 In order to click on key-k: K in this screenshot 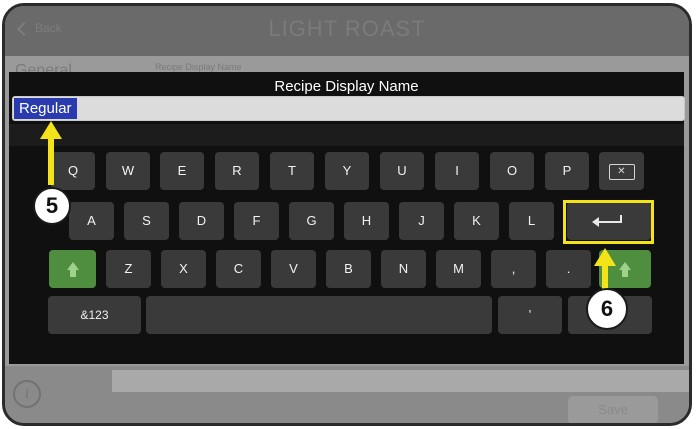, I will do `click(476, 221)`.